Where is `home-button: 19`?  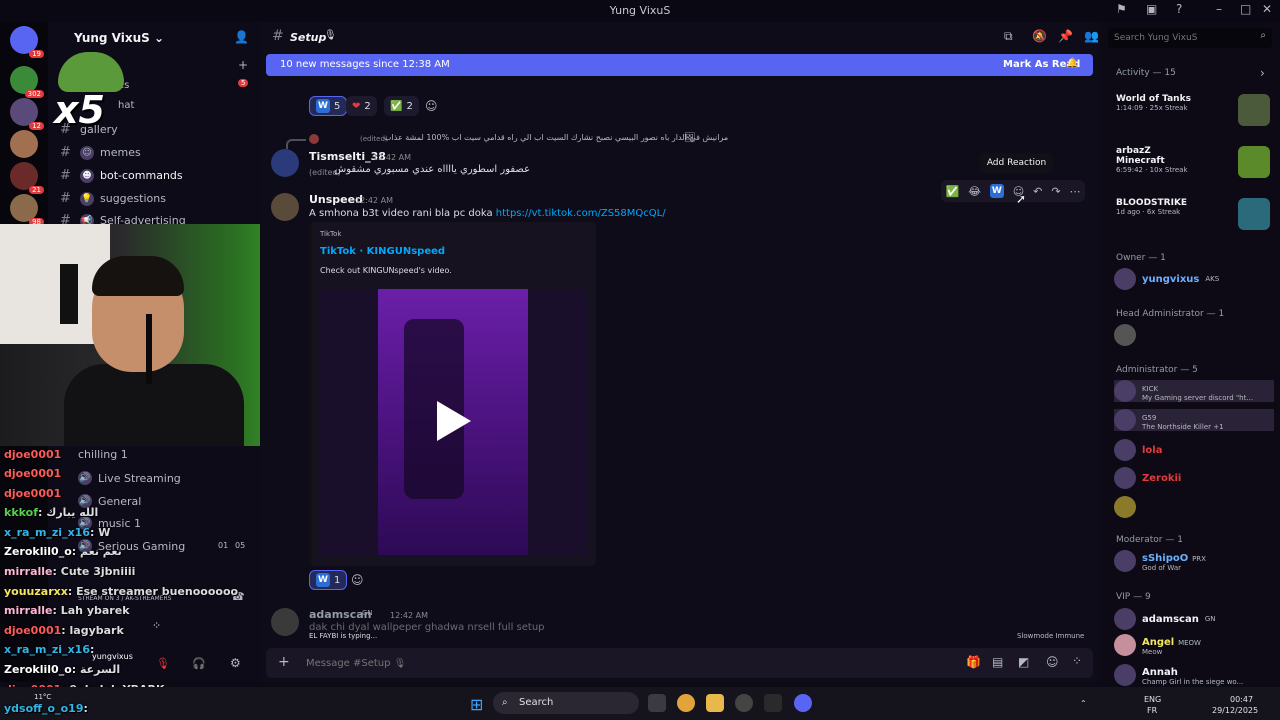 home-button: 19 is located at coordinates (27, 42).